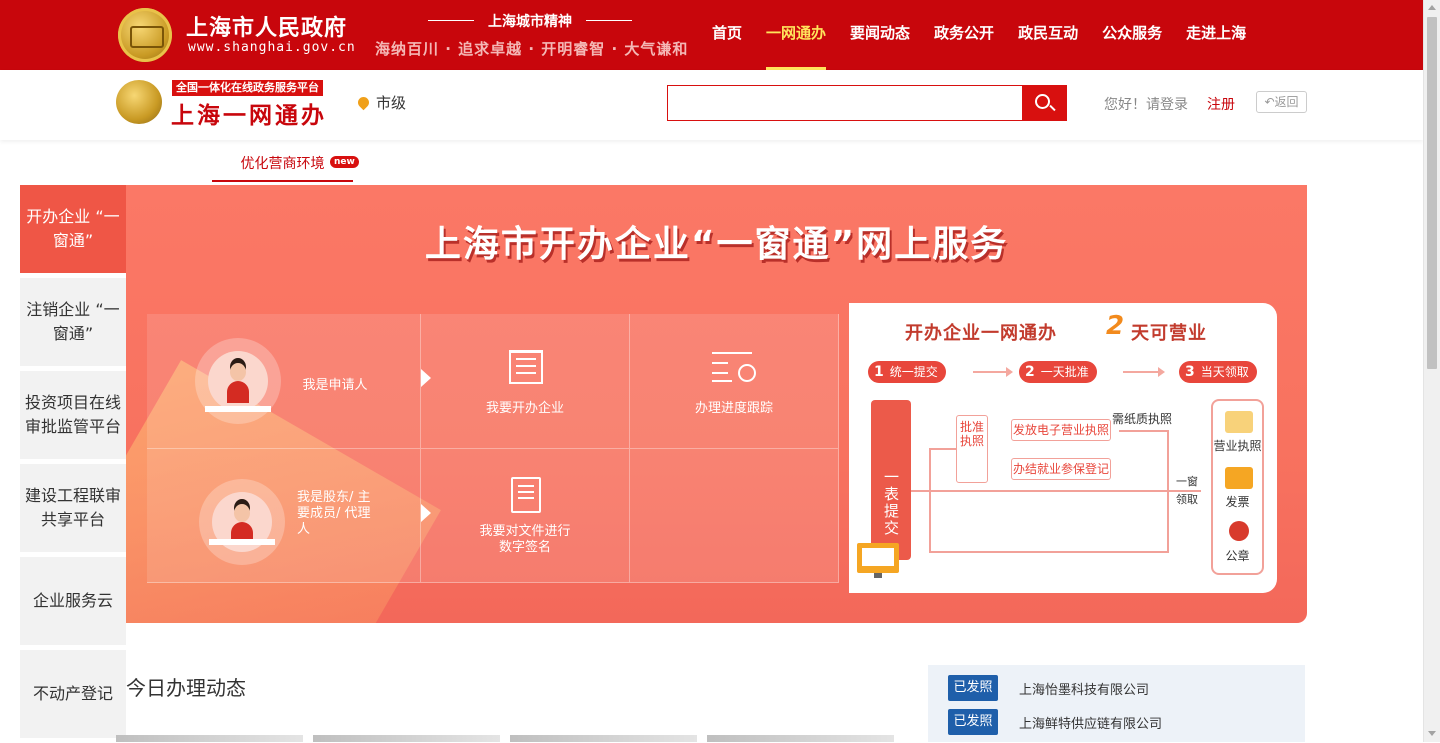 The height and width of the screenshot is (743, 1440). What do you see at coordinates (891, 480) in the screenshot?
I see `one-form-submit: 一表提交` at bounding box center [891, 480].